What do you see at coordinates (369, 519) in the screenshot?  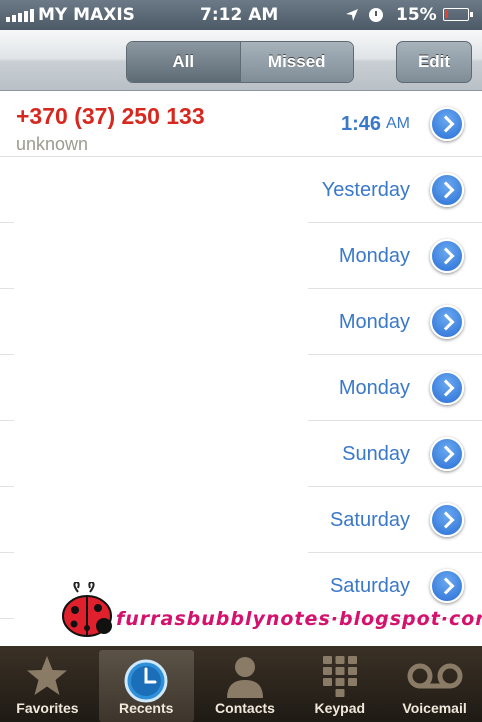 I see `call-time: Saturday` at bounding box center [369, 519].